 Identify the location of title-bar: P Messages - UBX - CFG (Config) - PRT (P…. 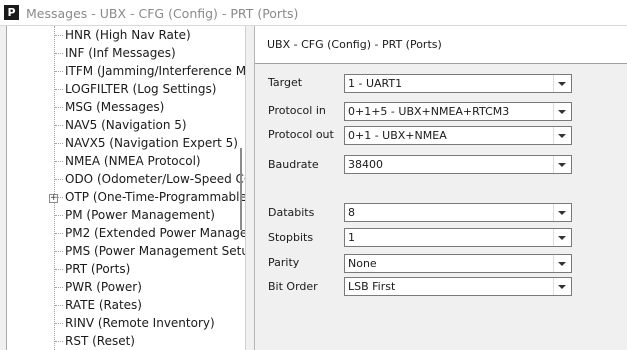
(313, 13).